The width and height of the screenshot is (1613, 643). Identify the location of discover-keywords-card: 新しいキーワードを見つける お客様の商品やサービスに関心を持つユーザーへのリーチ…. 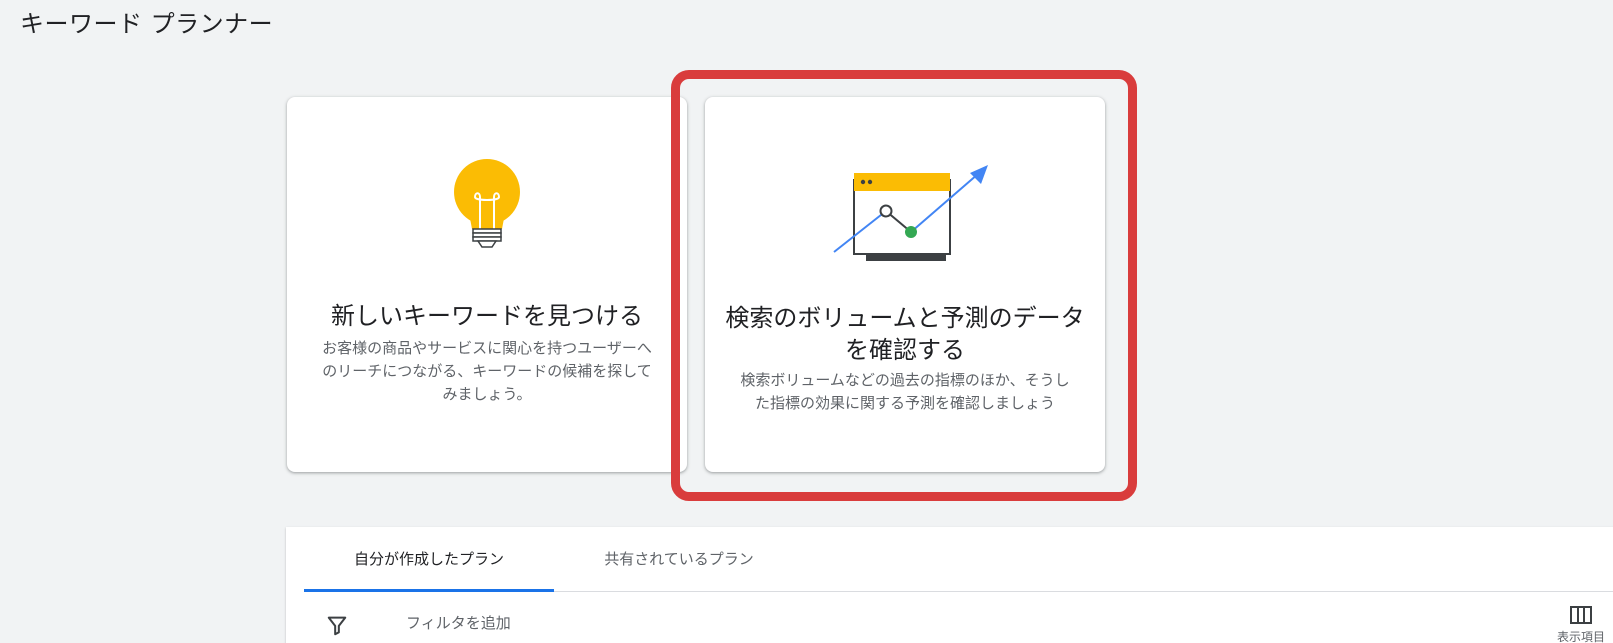
(487, 284).